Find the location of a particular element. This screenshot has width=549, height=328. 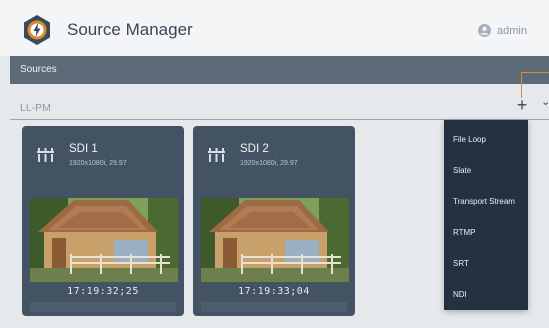

menu-item-srt: SRT is located at coordinates (461, 263).